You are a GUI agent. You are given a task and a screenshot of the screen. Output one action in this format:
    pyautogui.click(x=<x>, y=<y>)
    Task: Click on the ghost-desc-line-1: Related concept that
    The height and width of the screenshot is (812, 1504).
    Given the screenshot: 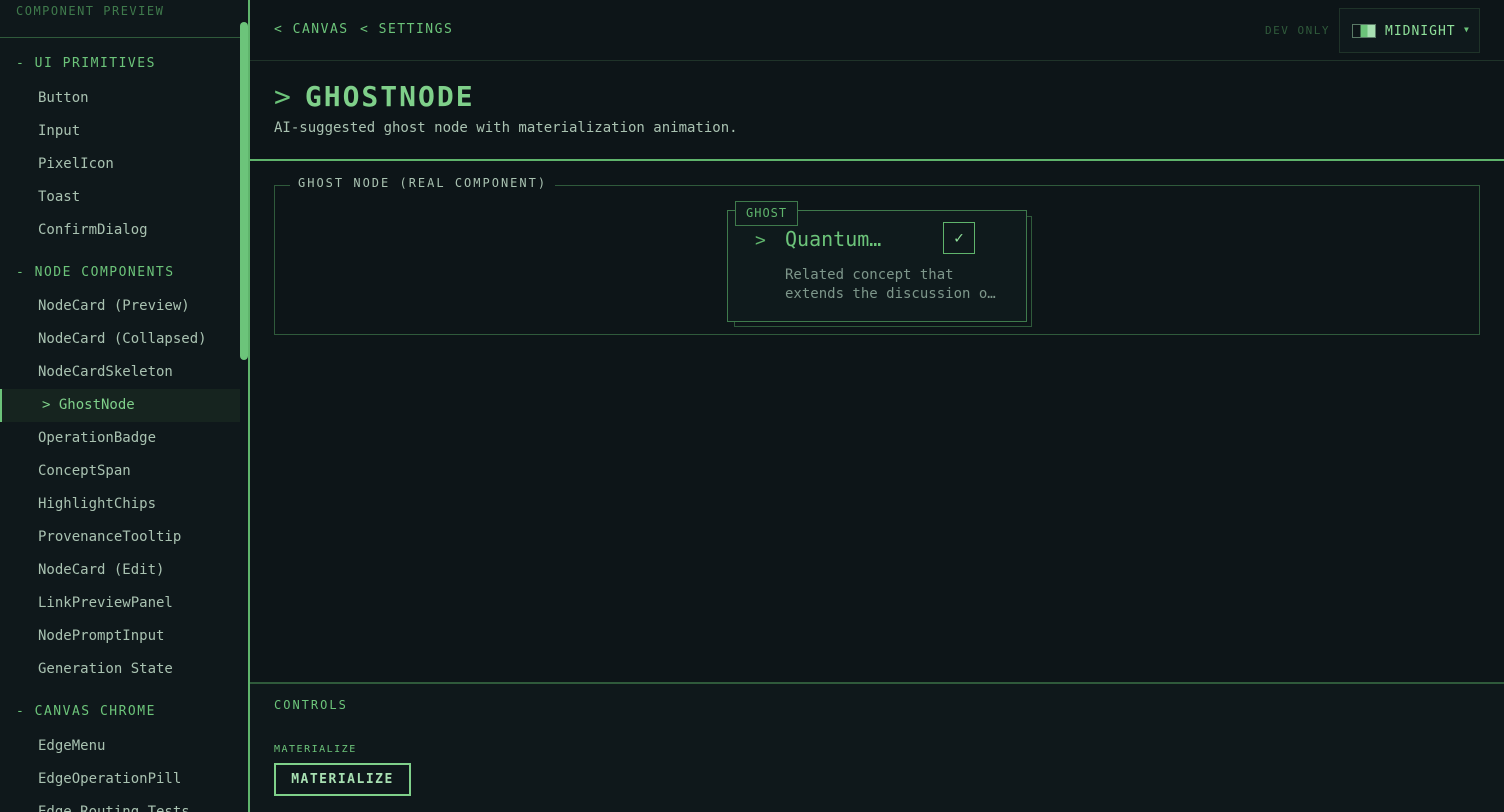 What is the action you would take?
    pyautogui.click(x=869, y=275)
    